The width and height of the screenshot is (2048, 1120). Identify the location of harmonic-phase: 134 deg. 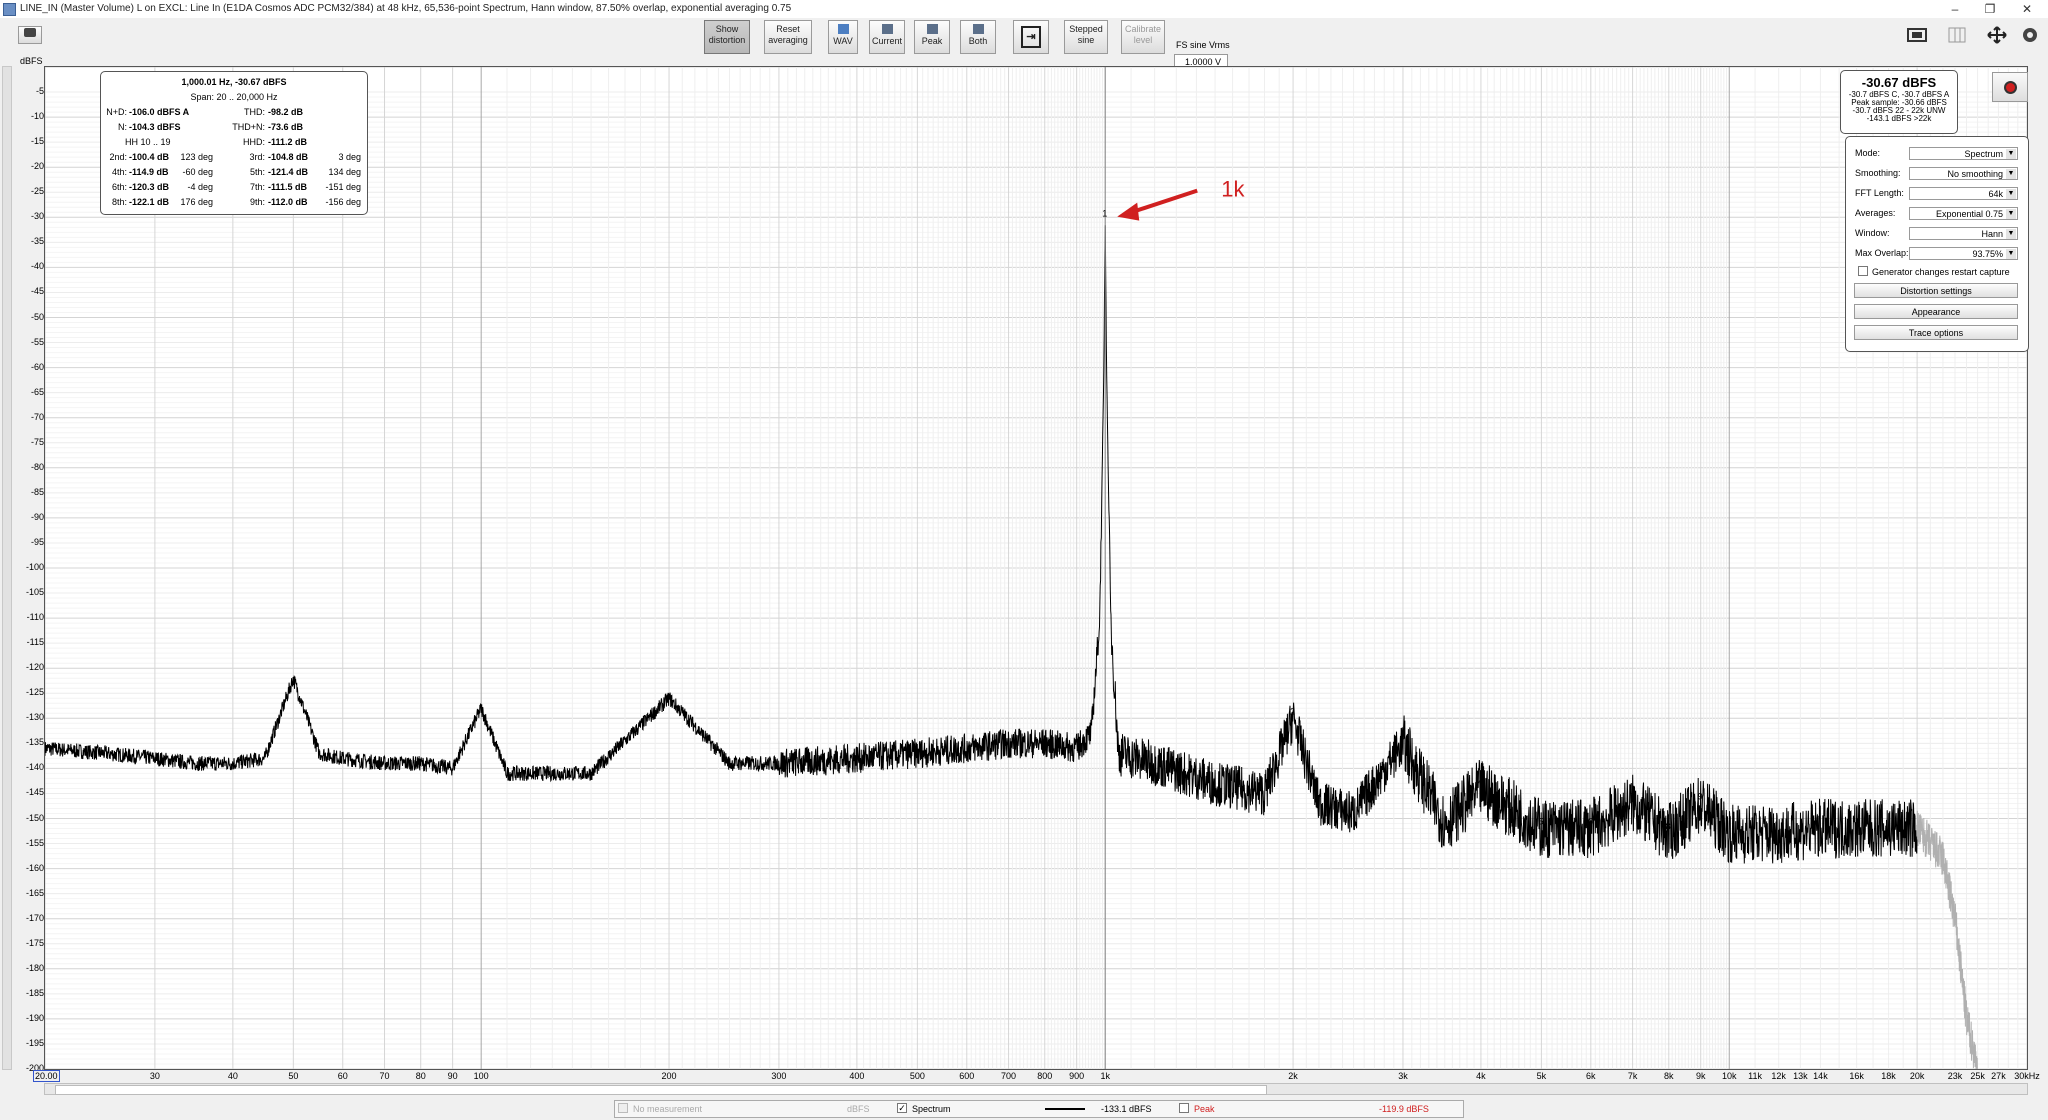
(344, 172).